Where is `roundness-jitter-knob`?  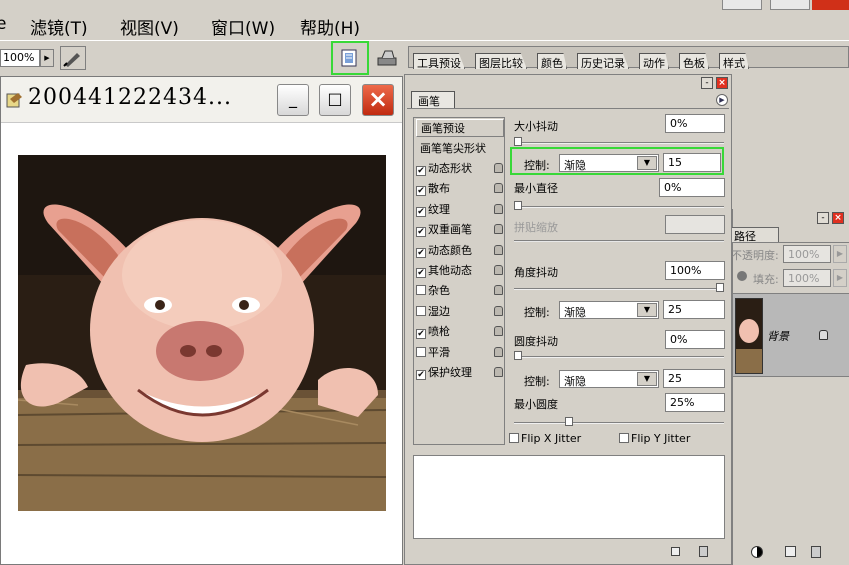 roundness-jitter-knob is located at coordinates (518, 355).